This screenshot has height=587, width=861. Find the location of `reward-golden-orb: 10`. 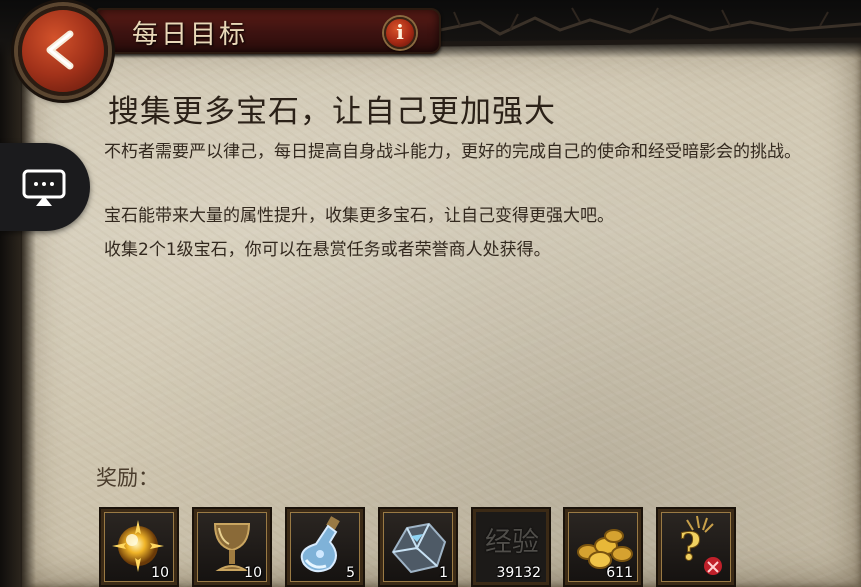

reward-golden-orb: 10 is located at coordinates (139, 547).